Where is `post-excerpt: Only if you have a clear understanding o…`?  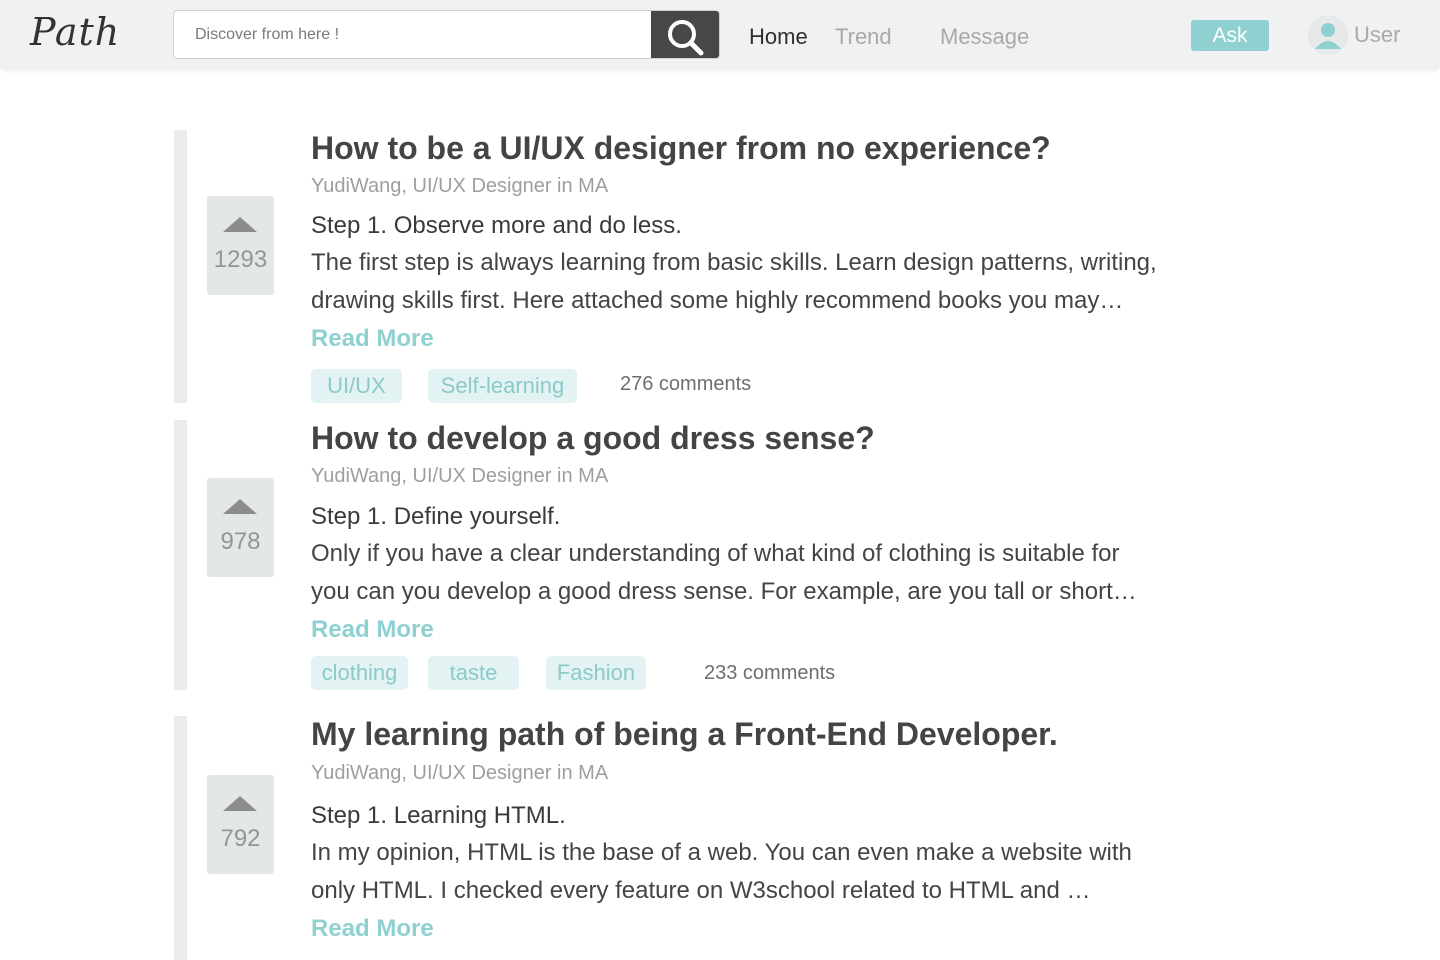
post-excerpt: Only if you have a clear understanding o… is located at coordinates (746, 573).